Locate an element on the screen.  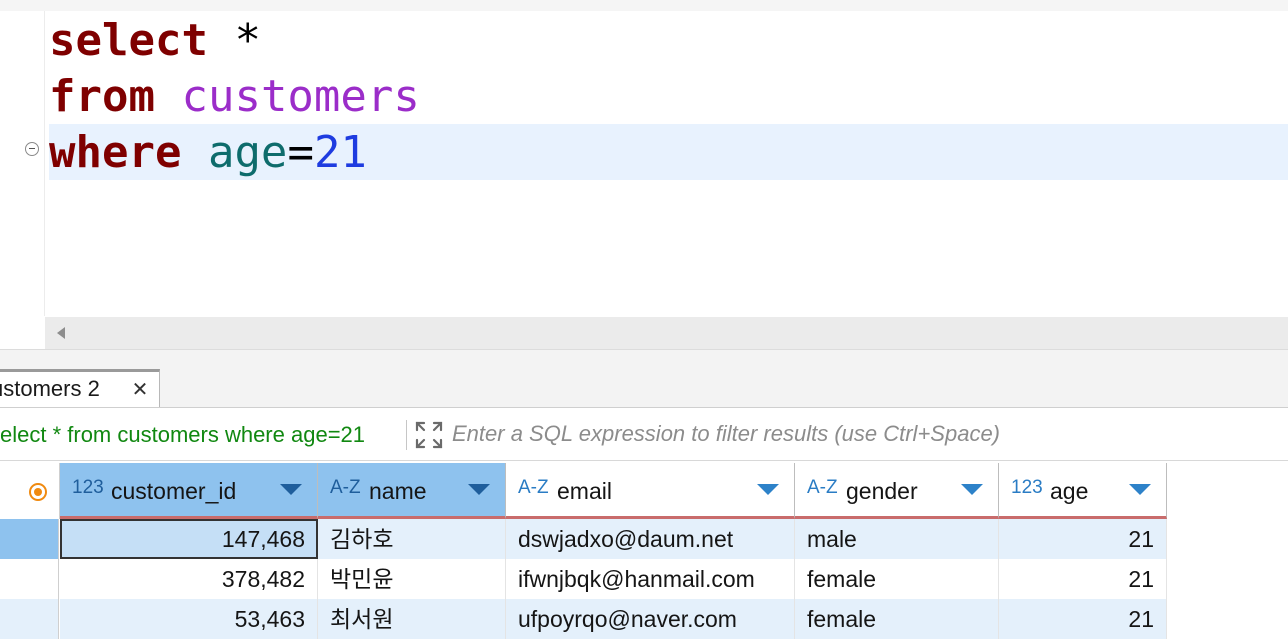
keyword-from: from is located at coordinates (102, 96).